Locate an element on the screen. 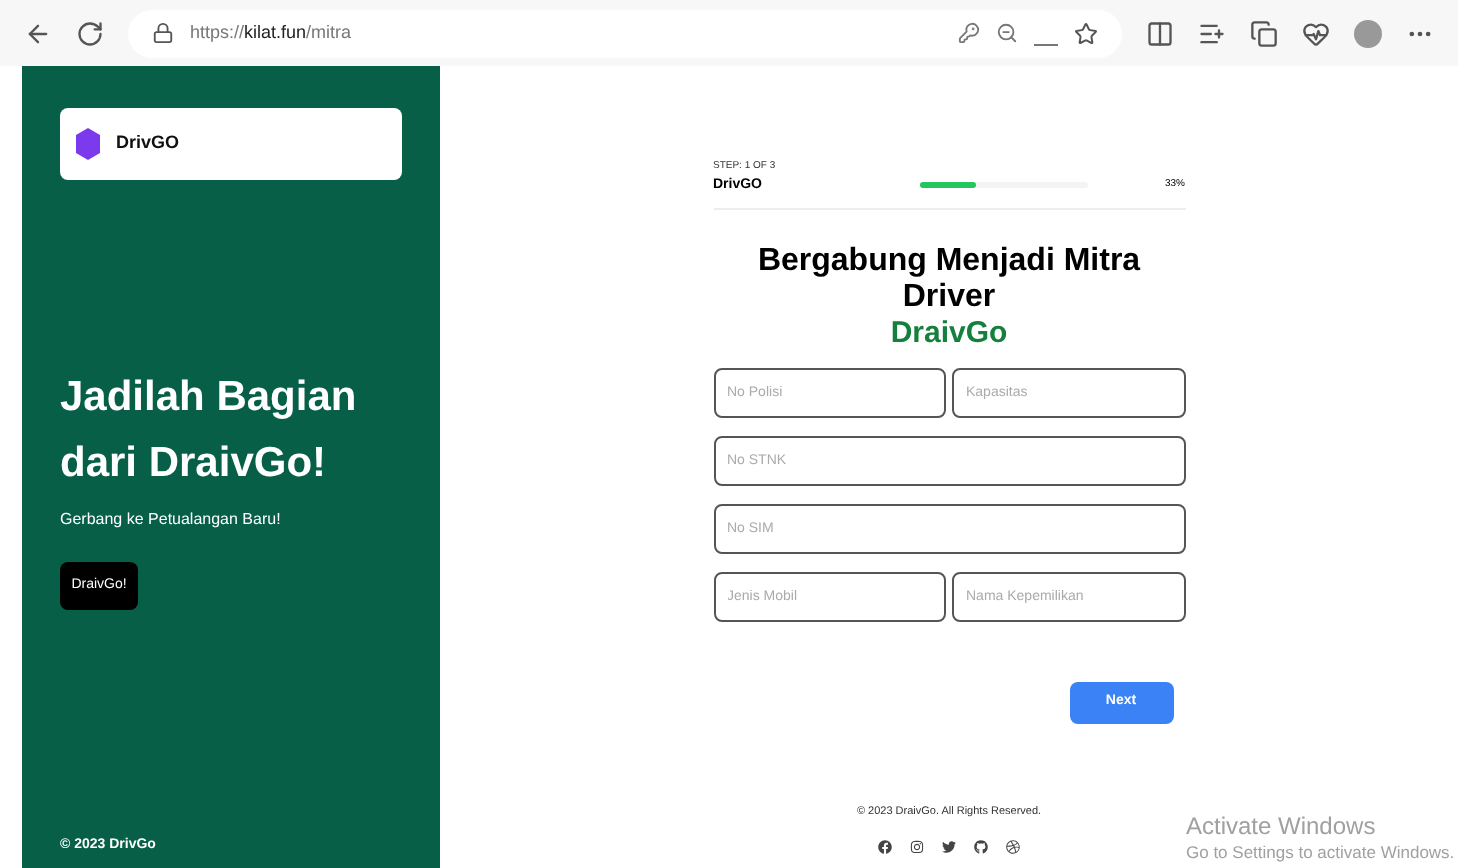  url-text: https://kilat.fun/mitra is located at coordinates (271, 32).